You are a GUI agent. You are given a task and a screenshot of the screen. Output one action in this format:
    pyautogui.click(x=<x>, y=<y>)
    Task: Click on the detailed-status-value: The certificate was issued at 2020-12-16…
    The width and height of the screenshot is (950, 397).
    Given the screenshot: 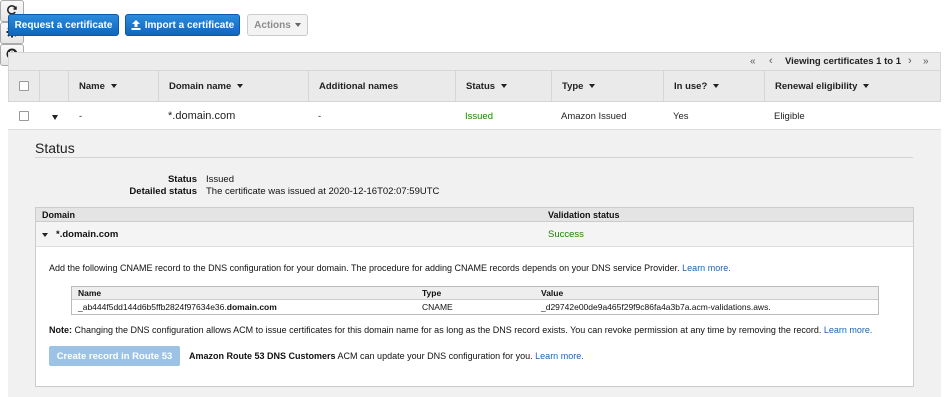 What is the action you would take?
    pyautogui.click(x=323, y=191)
    